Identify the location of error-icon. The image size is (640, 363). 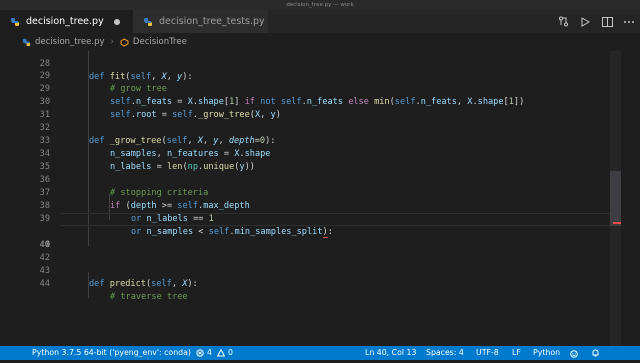
(200, 353).